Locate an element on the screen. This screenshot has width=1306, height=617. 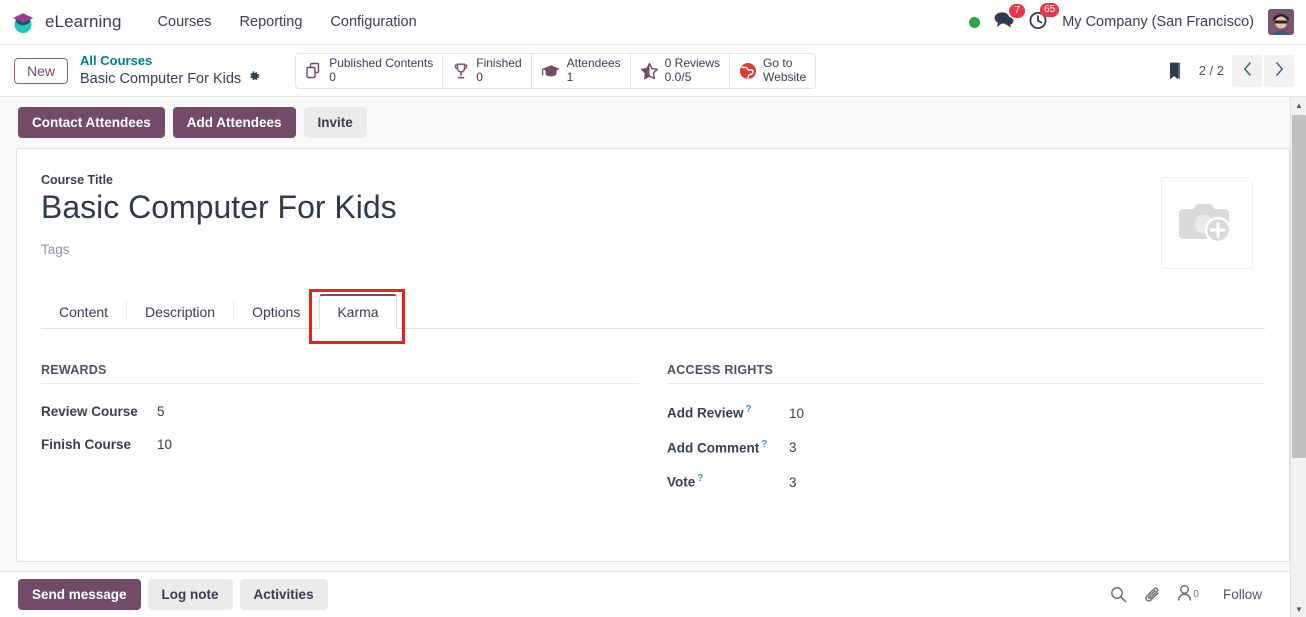
field-label: Add Comment? is located at coordinates (728, 447).